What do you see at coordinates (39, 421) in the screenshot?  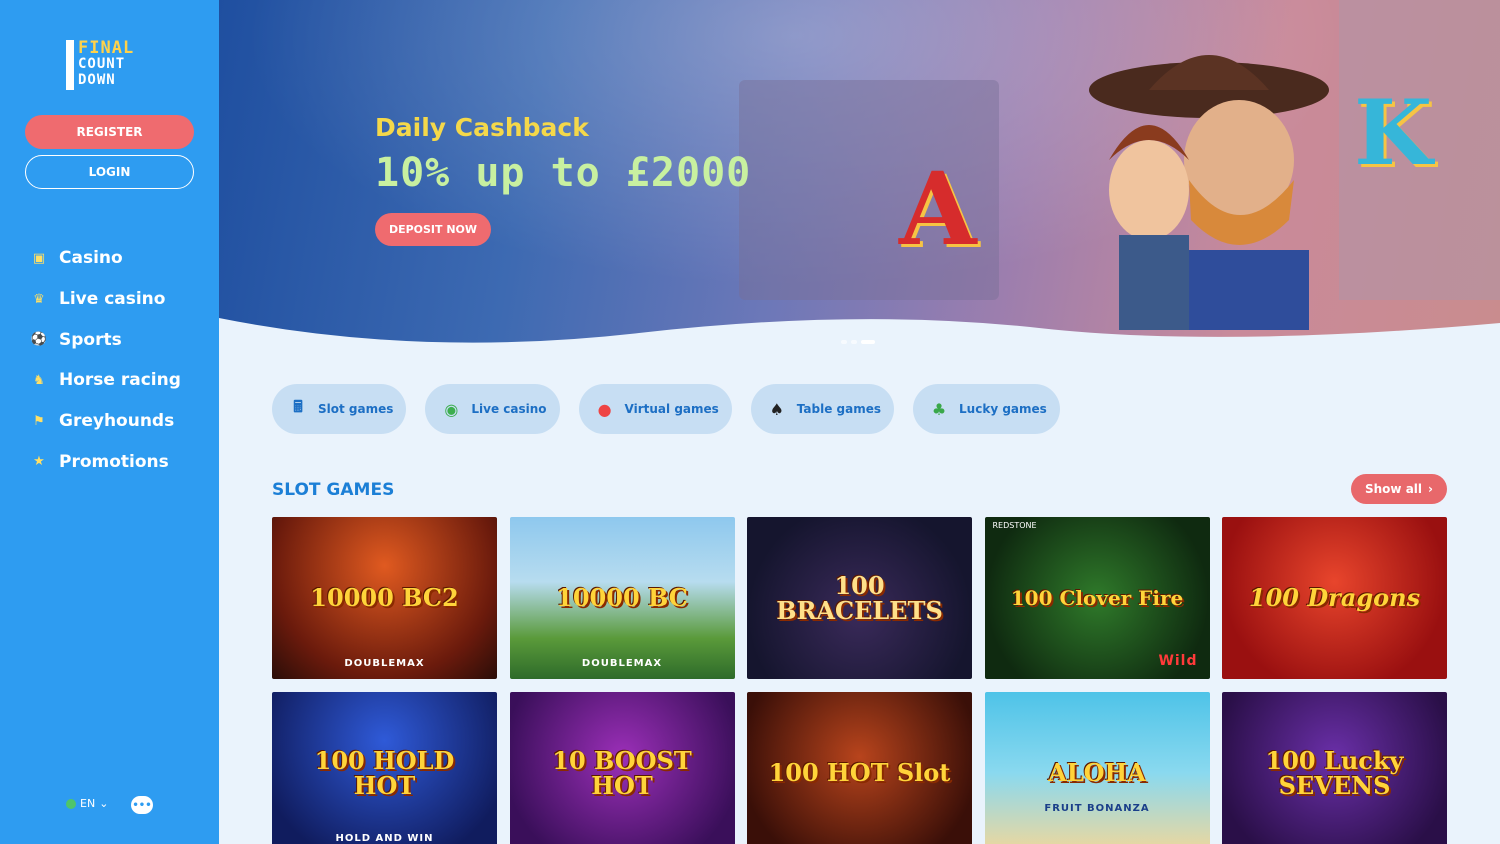 I see `greyhound-icon: ⚑` at bounding box center [39, 421].